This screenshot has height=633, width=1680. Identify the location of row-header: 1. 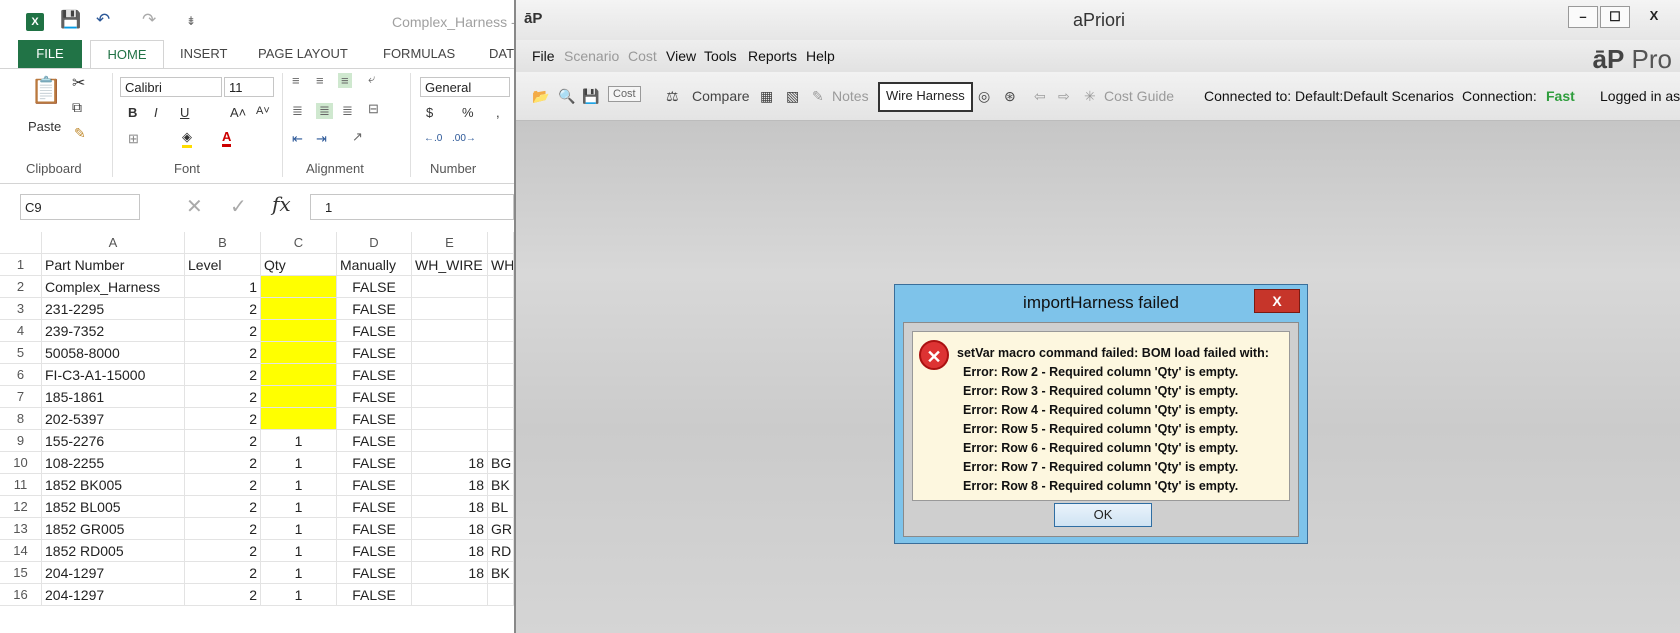
(21, 265).